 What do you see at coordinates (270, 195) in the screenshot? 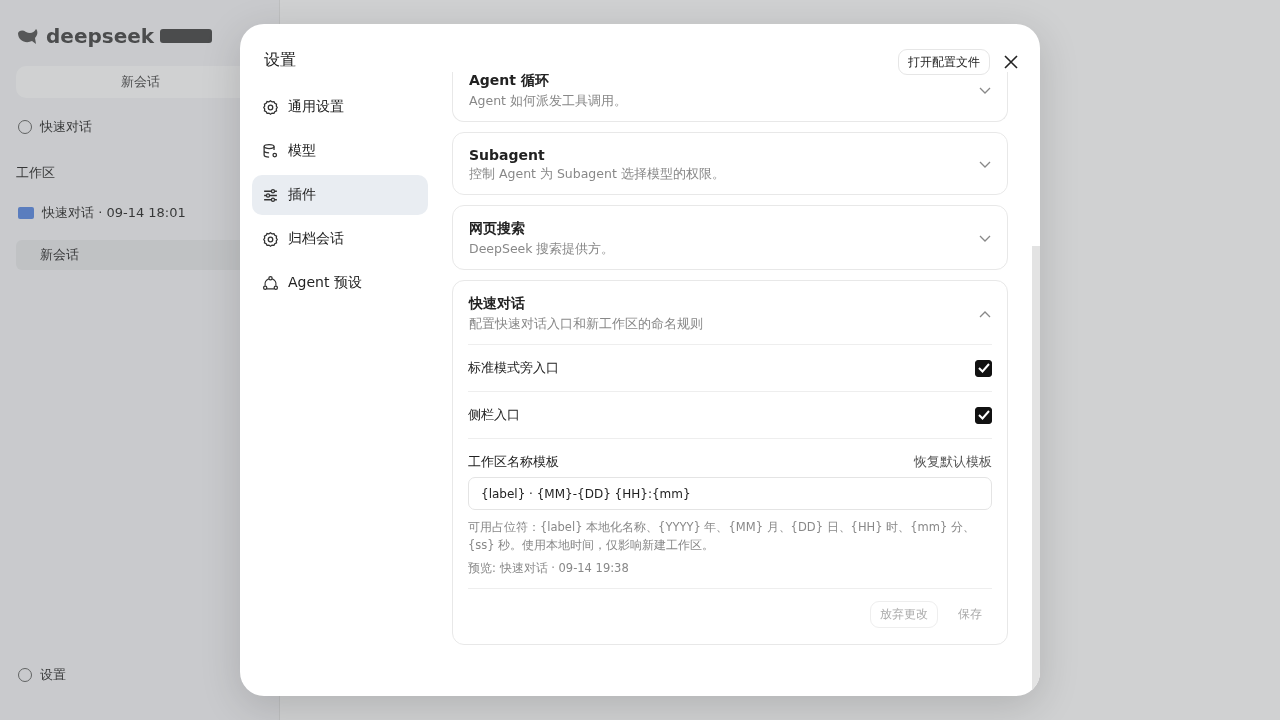
I see `sliders-icon` at bounding box center [270, 195].